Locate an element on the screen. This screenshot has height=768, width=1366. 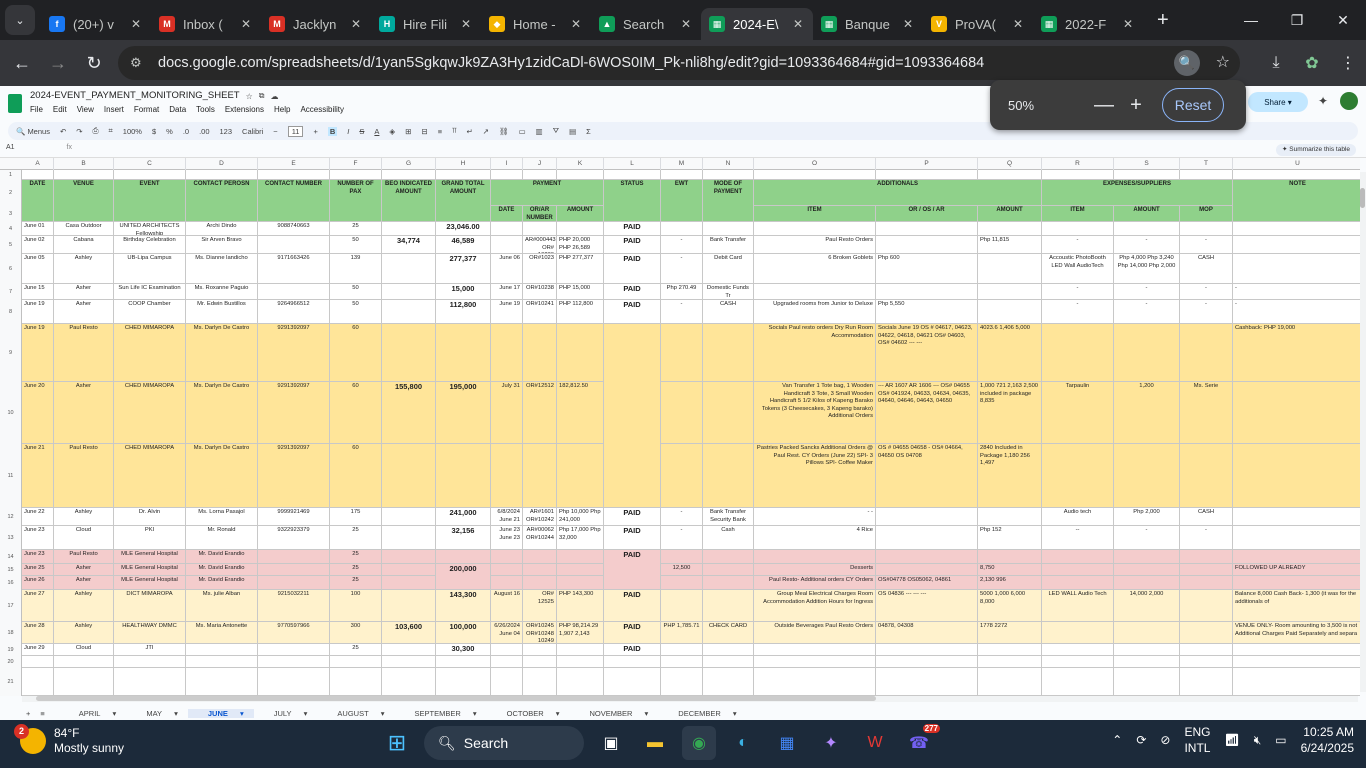
event-cell: MLE General Hospital is located at coordinates (150, 583).